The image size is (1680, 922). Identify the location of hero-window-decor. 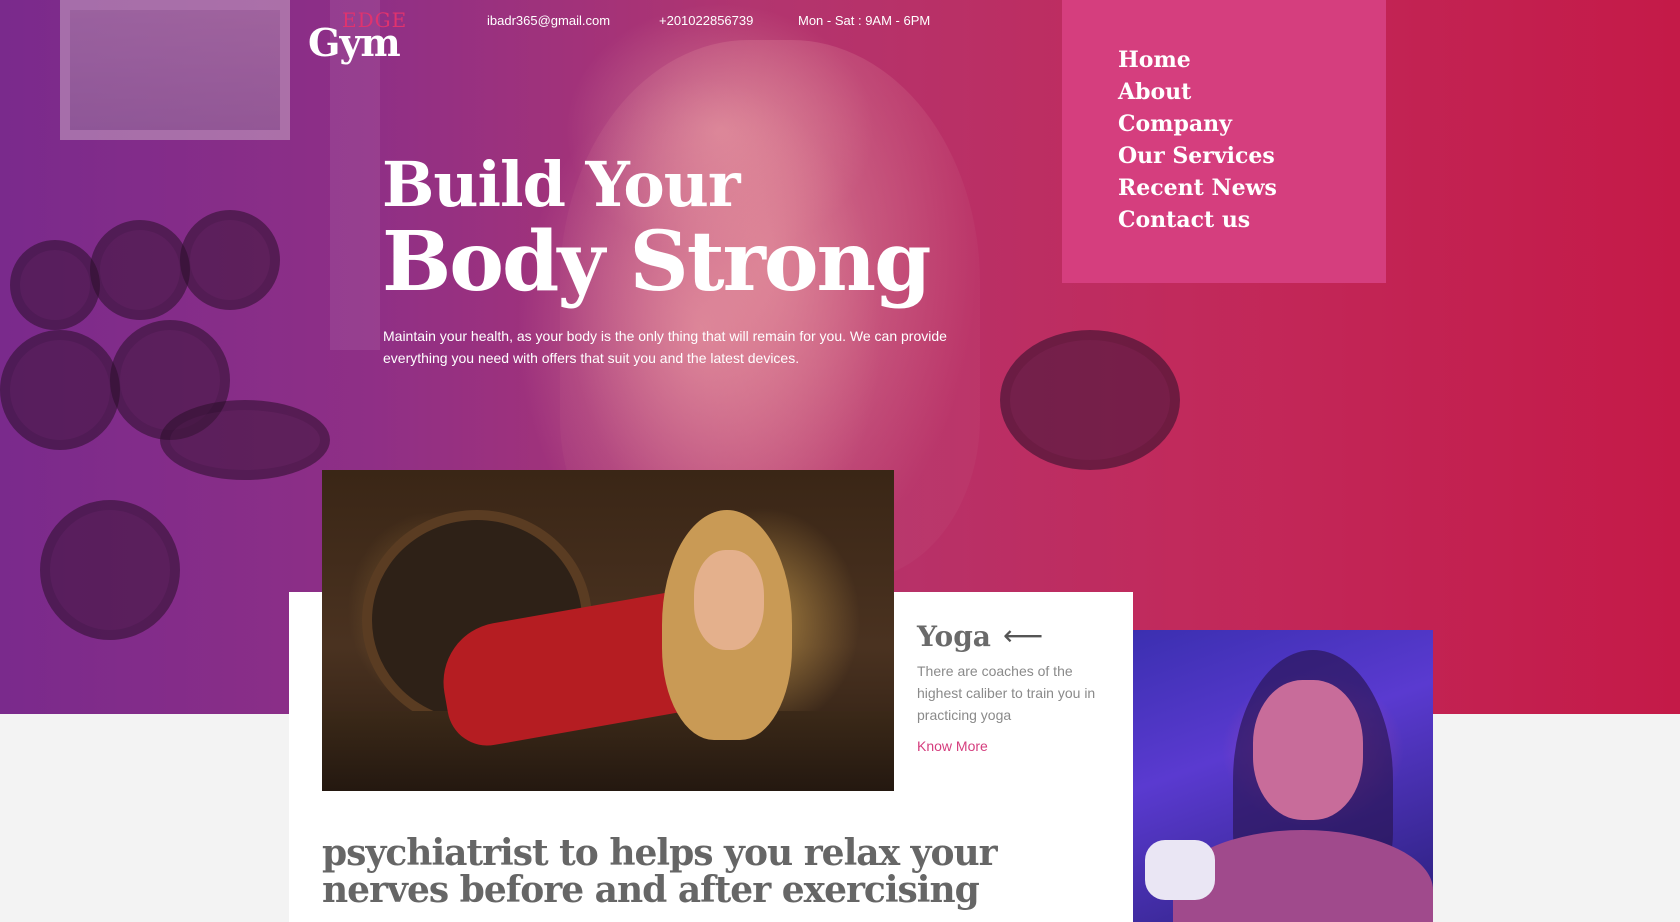
(175, 70).